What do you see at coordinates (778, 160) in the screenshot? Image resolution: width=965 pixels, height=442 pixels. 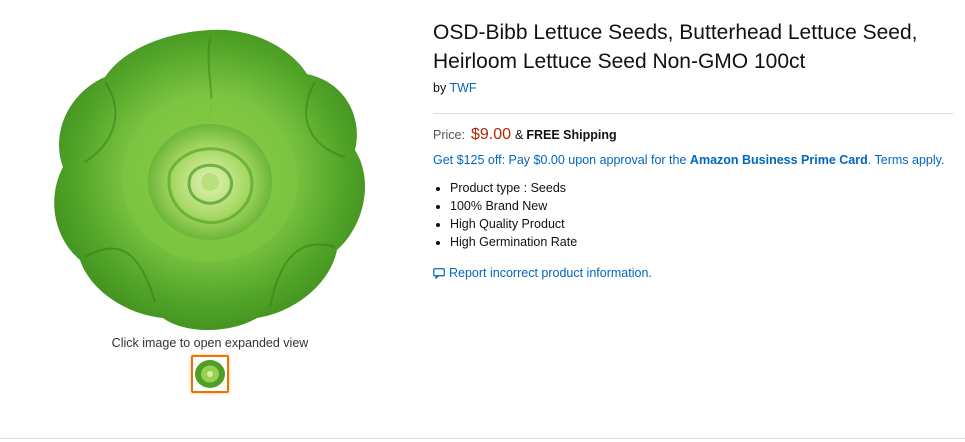 I see `promo-card-name: Amazon Business Prime Card` at bounding box center [778, 160].